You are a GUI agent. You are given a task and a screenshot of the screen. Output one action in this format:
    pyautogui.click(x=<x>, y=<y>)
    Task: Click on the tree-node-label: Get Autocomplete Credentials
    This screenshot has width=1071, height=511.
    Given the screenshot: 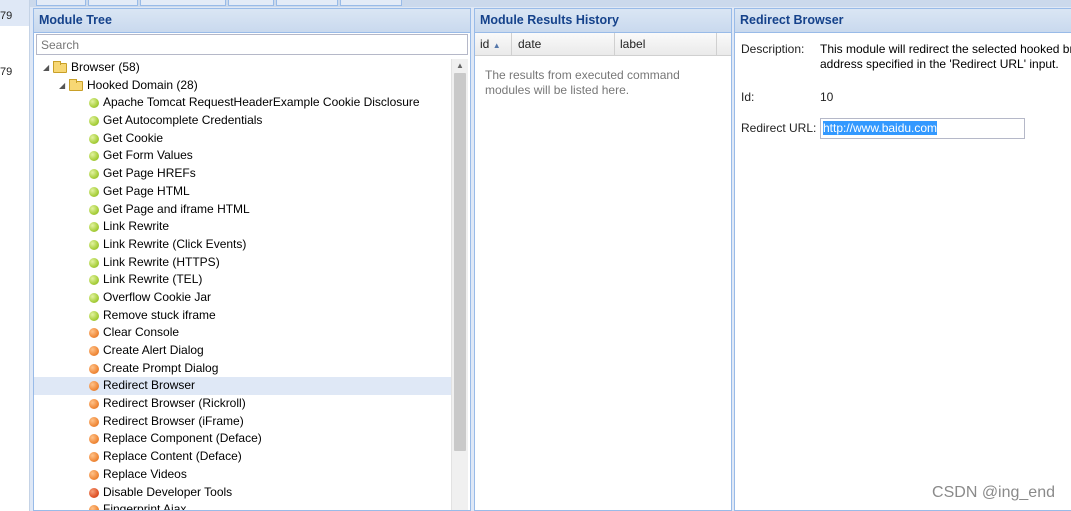 What is the action you would take?
    pyautogui.click(x=183, y=120)
    